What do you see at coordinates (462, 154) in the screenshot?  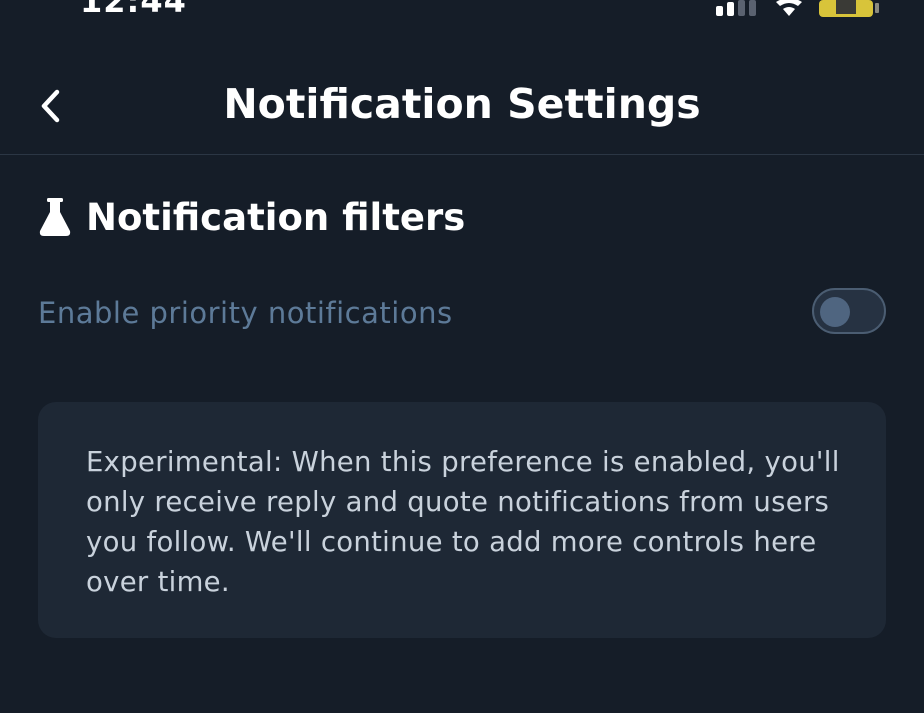 I see `header-divider` at bounding box center [462, 154].